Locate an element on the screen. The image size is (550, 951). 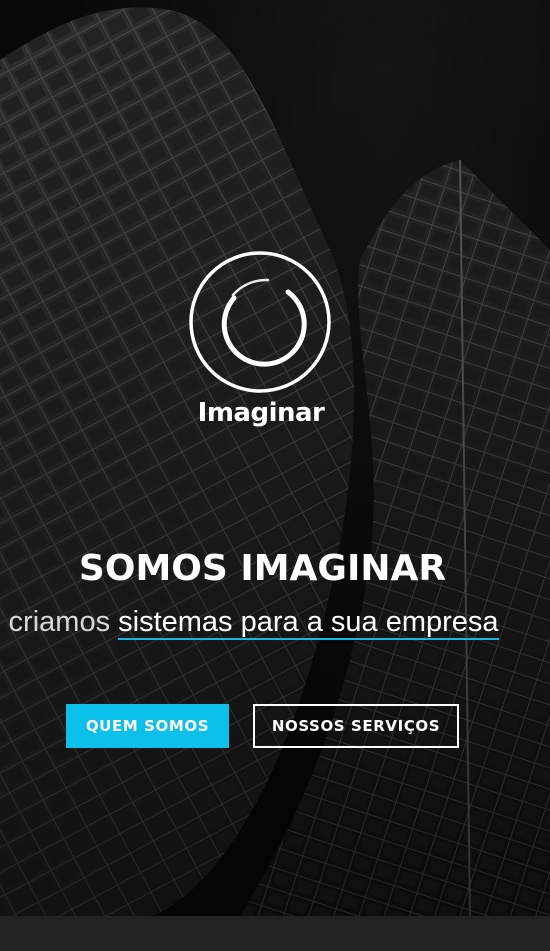
hero-tagline: s criamos sistemas para a sua empresa is located at coordinates (249, 623).